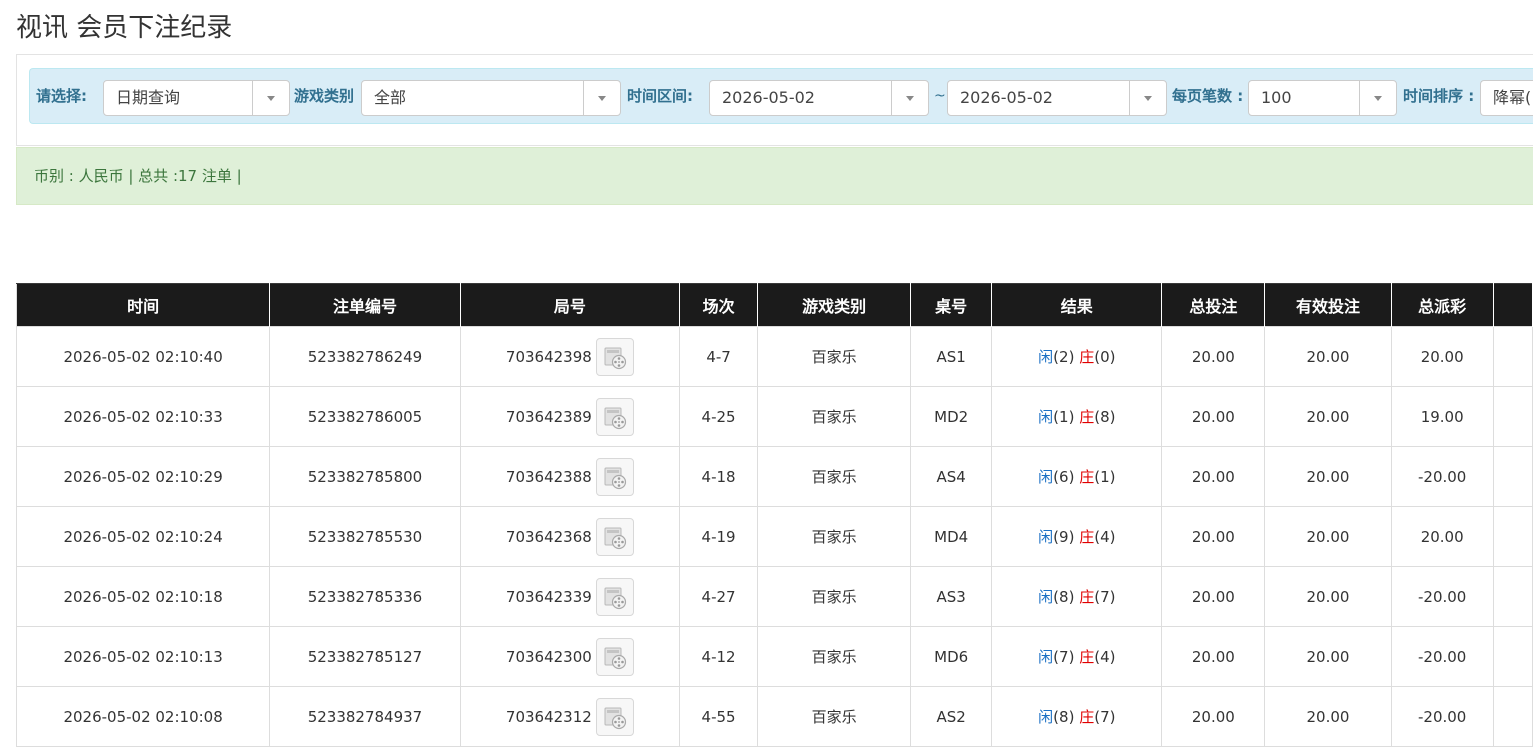 The height and width of the screenshot is (747, 1533). What do you see at coordinates (1147, 98) in the screenshot?
I see `end-date-dropdown-toggle` at bounding box center [1147, 98].